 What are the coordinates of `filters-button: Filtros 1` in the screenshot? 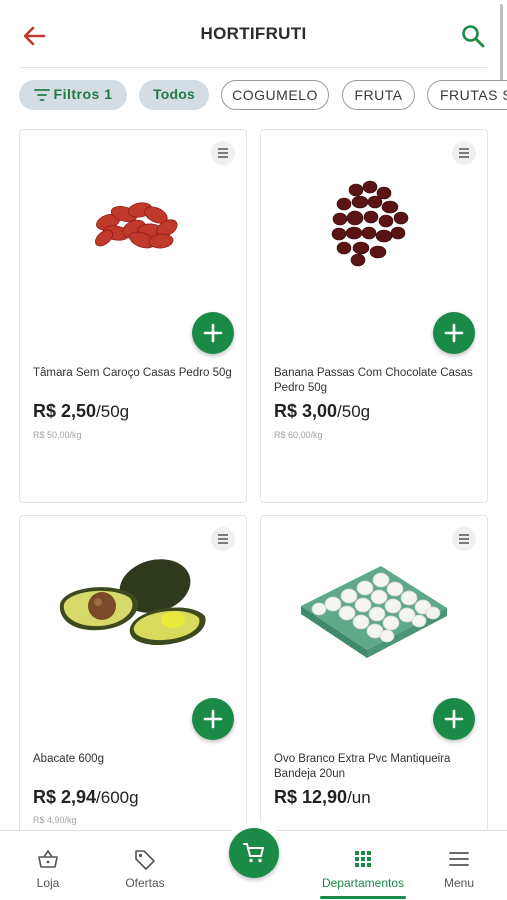 It's located at (73, 95).